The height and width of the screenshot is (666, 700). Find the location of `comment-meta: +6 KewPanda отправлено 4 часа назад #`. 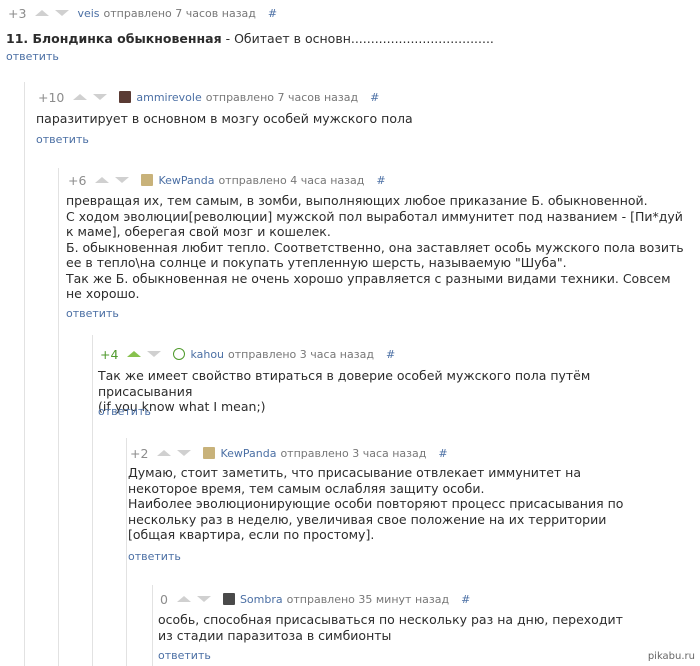

comment-meta: +6 KewPanda отправлено 4 часа назад # is located at coordinates (227, 180).